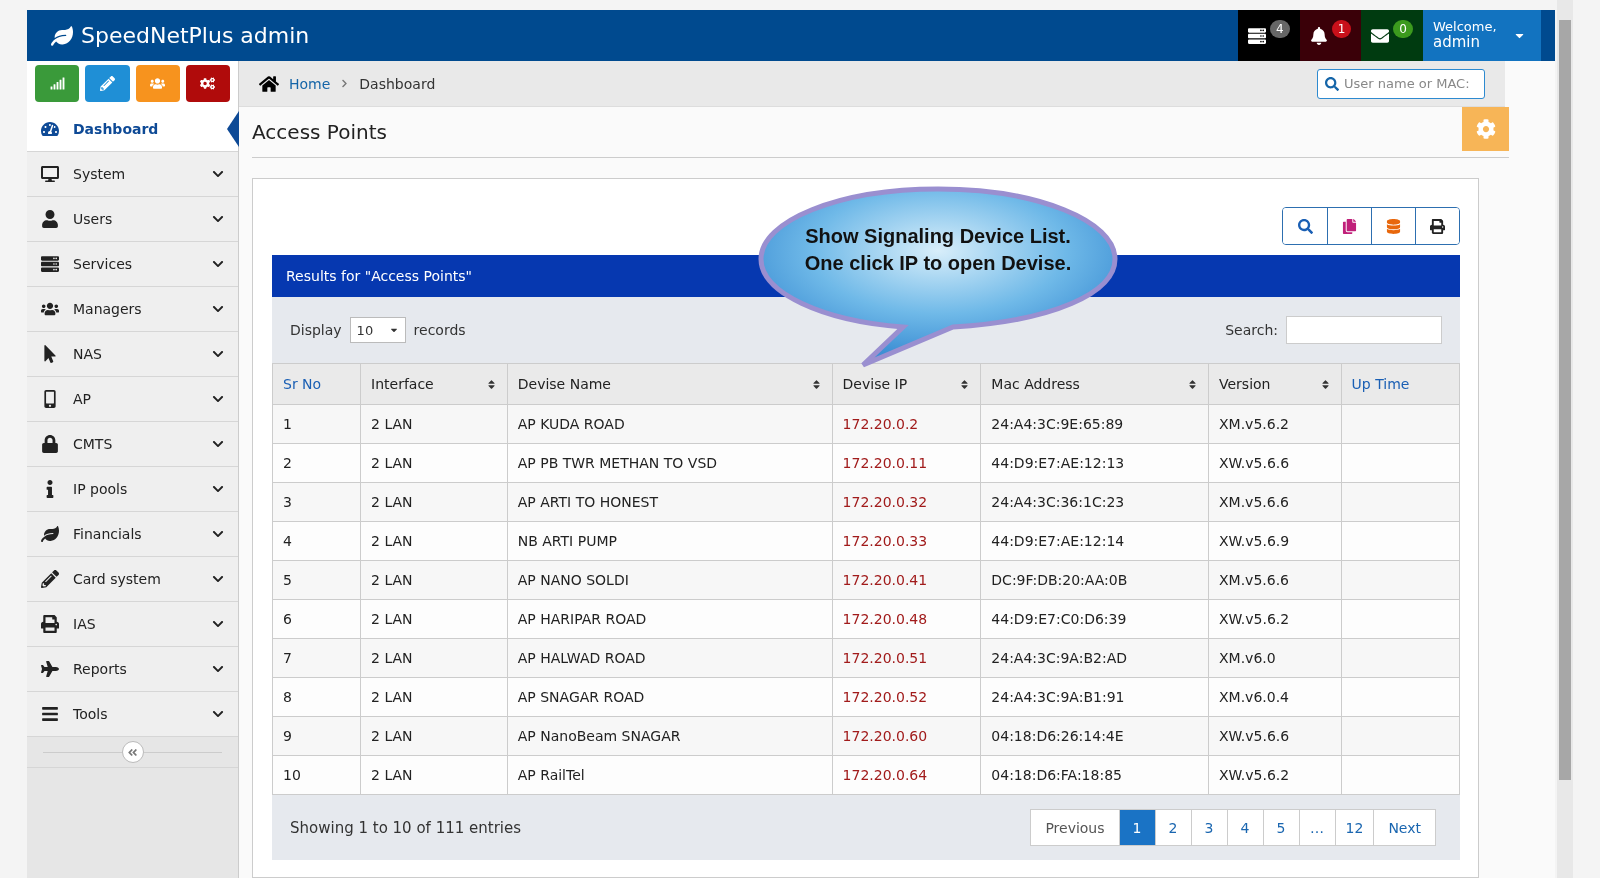 This screenshot has width=1600, height=878. What do you see at coordinates (906, 658) in the screenshot?
I see `ip-link: 172.20.0.51` at bounding box center [906, 658].